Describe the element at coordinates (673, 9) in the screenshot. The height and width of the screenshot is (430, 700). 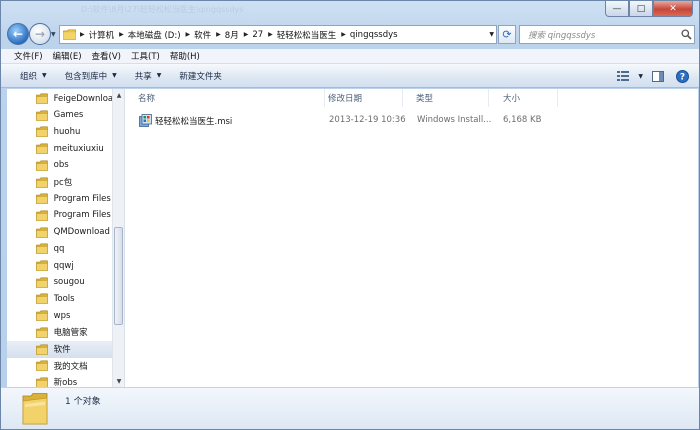
I see `close-button: ✕` at that location.